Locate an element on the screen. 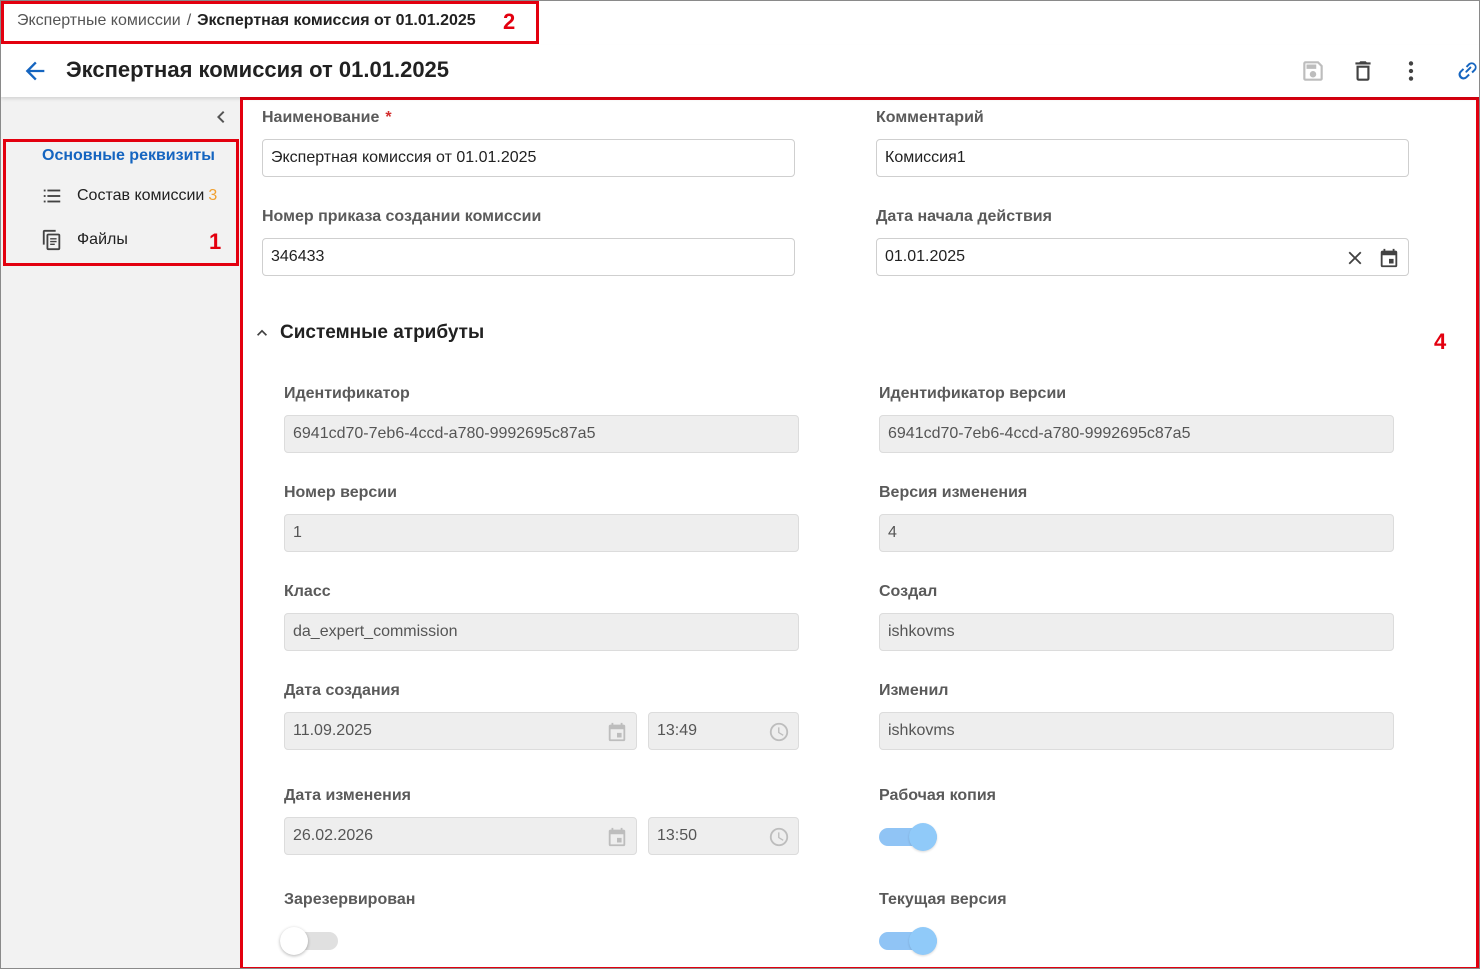  back-button is located at coordinates (35, 71).